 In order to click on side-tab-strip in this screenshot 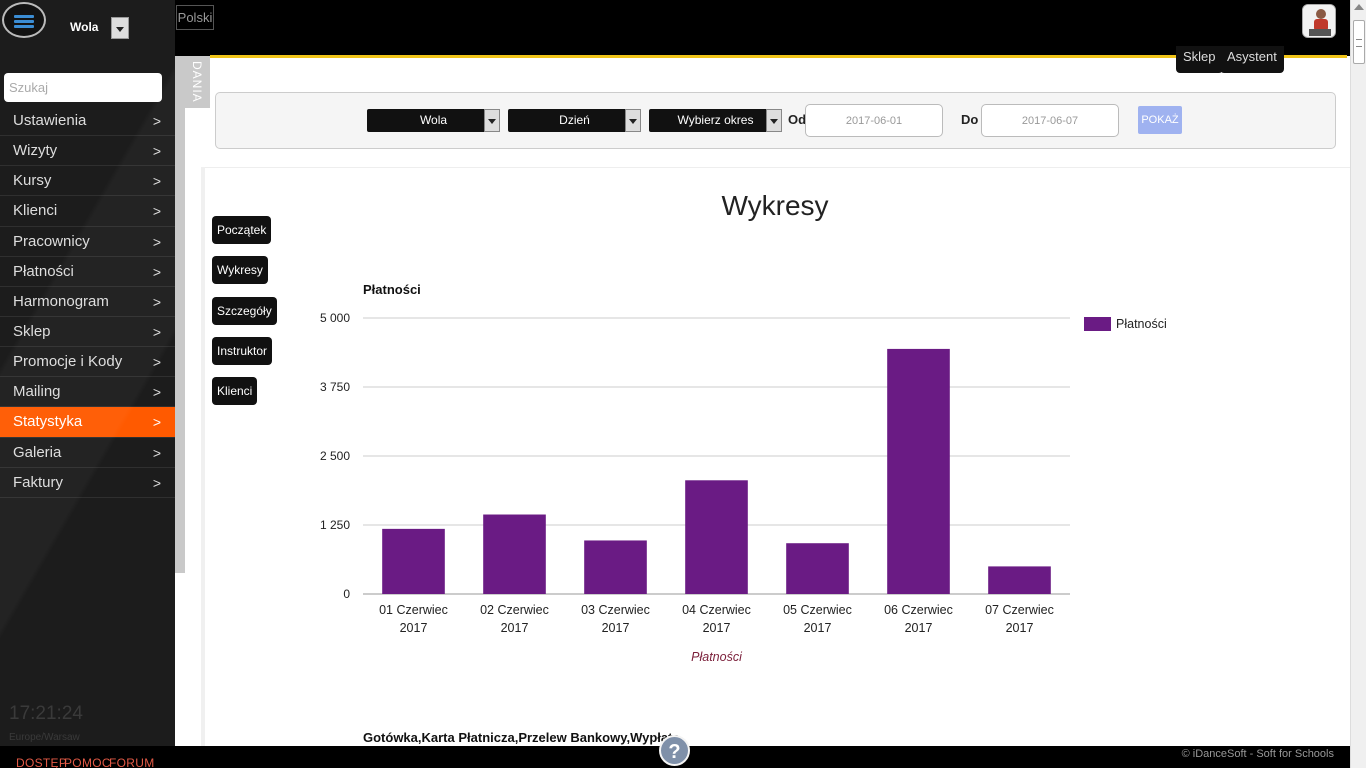, I will do `click(180, 314)`.